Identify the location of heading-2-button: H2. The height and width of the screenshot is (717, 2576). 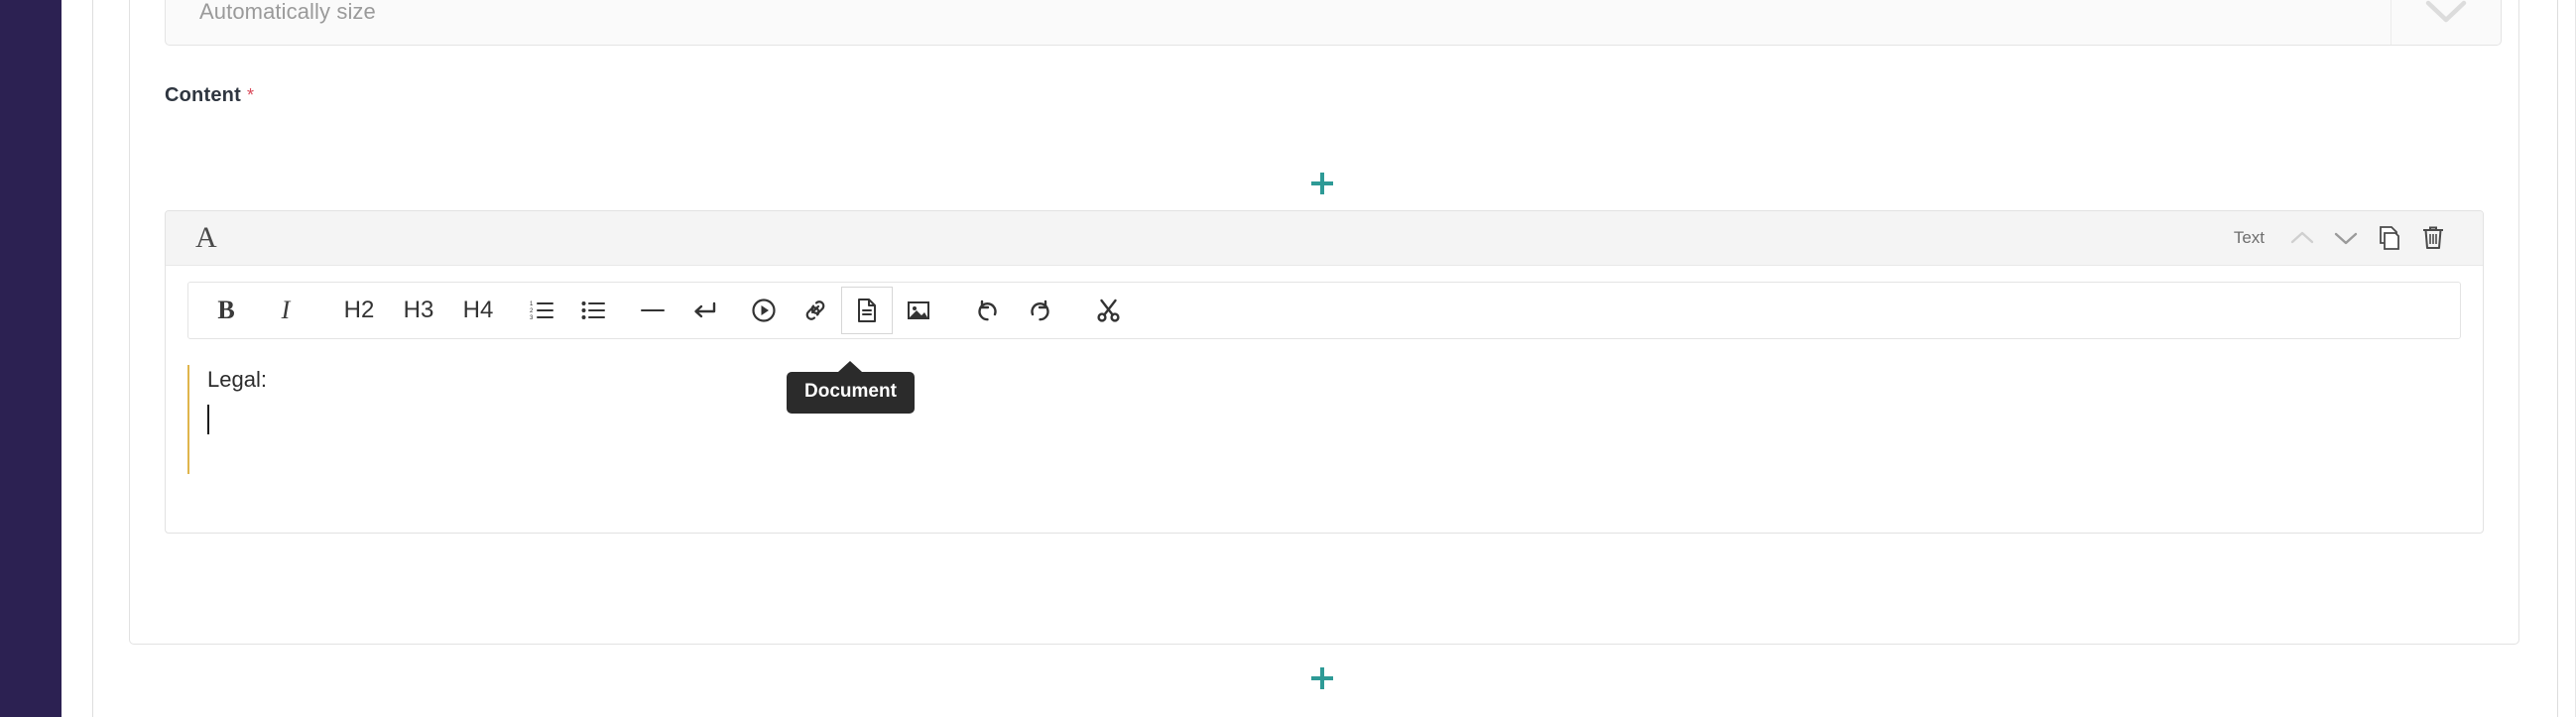
(359, 310).